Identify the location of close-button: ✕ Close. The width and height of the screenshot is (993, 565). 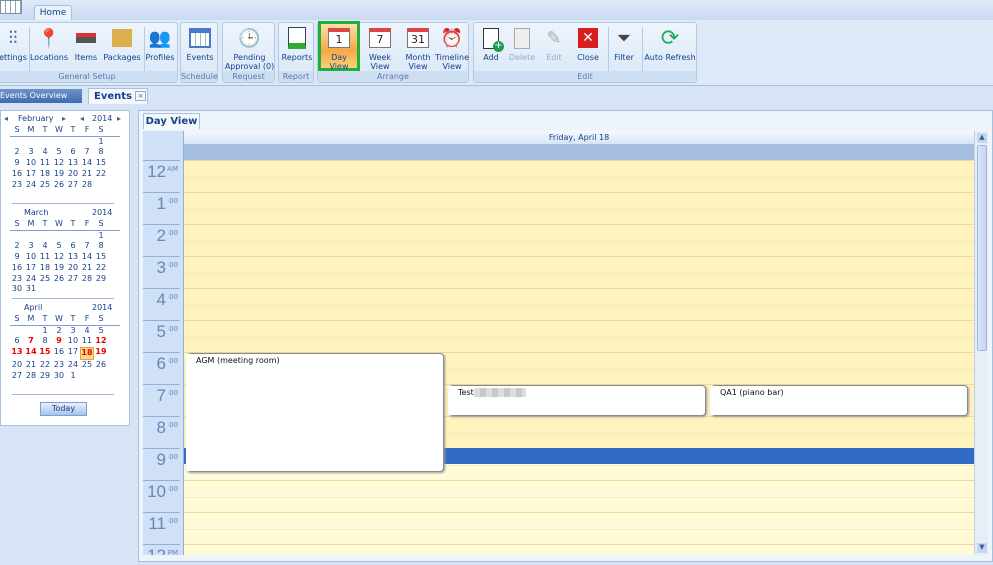
(588, 43).